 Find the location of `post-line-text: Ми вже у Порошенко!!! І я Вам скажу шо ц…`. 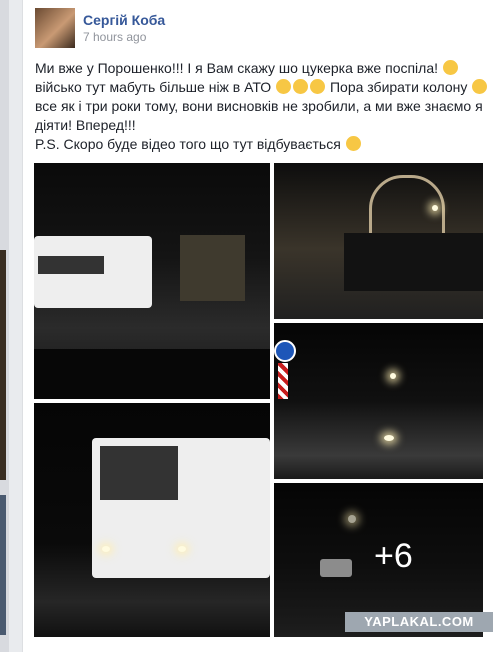

post-line-text: Ми вже у Порошенко!!! І я Вам скажу шо ц… is located at coordinates (237, 68).